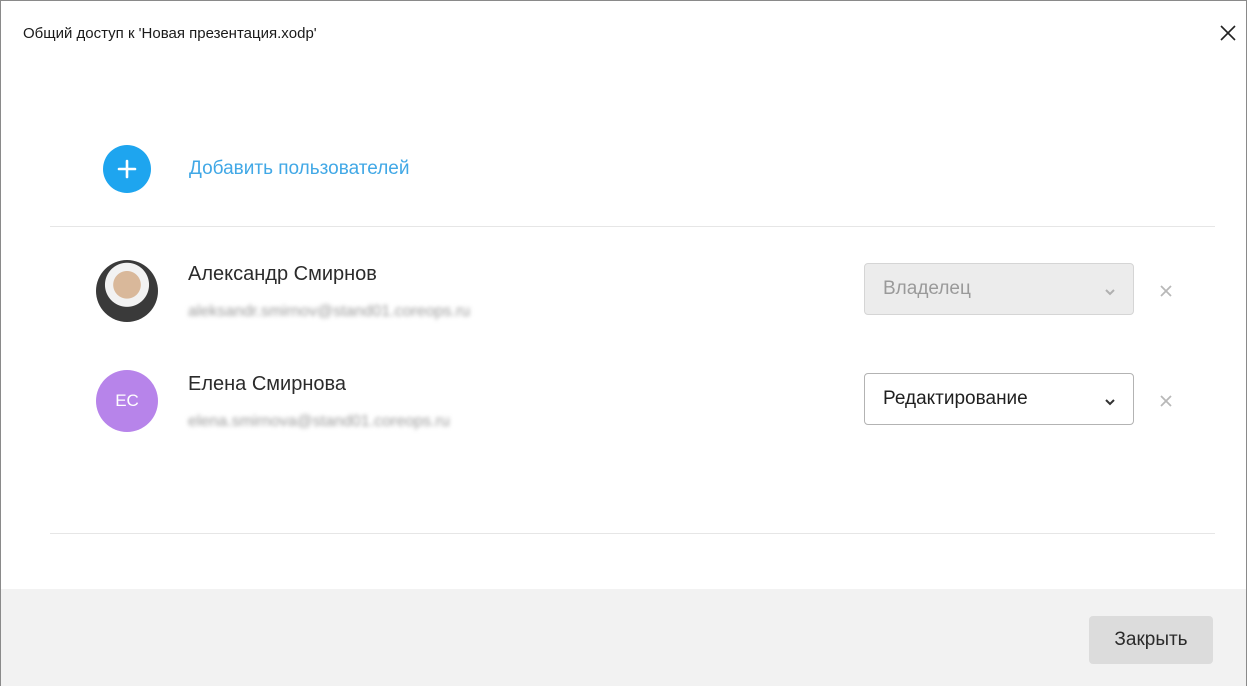  What do you see at coordinates (329, 311) in the screenshot?
I see `user-email: aleksandr.smirnov@stand01.coreops.ru` at bounding box center [329, 311].